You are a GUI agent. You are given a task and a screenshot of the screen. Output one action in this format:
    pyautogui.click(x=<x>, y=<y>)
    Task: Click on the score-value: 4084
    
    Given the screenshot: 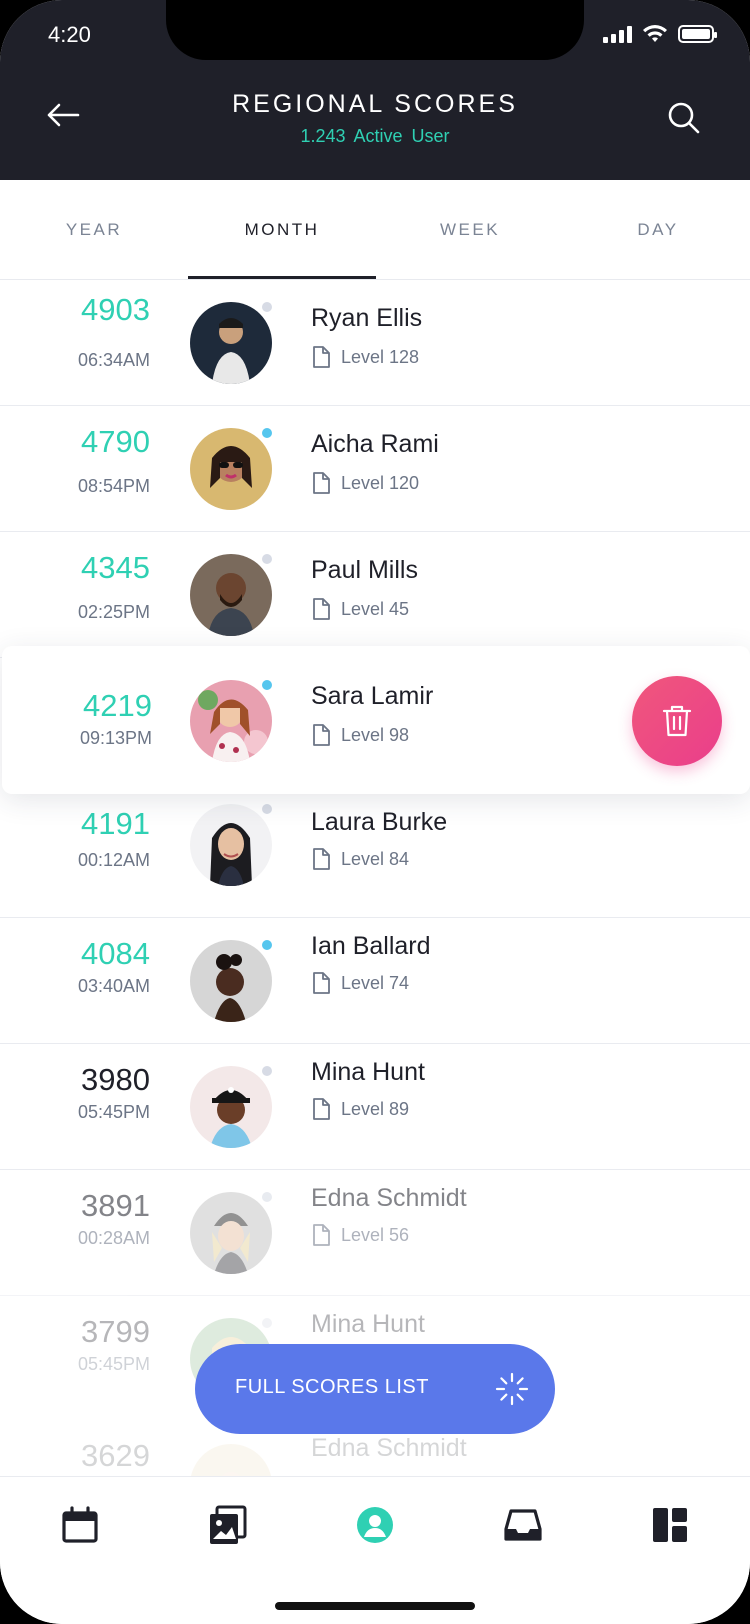 What is the action you would take?
    pyautogui.click(x=115, y=953)
    